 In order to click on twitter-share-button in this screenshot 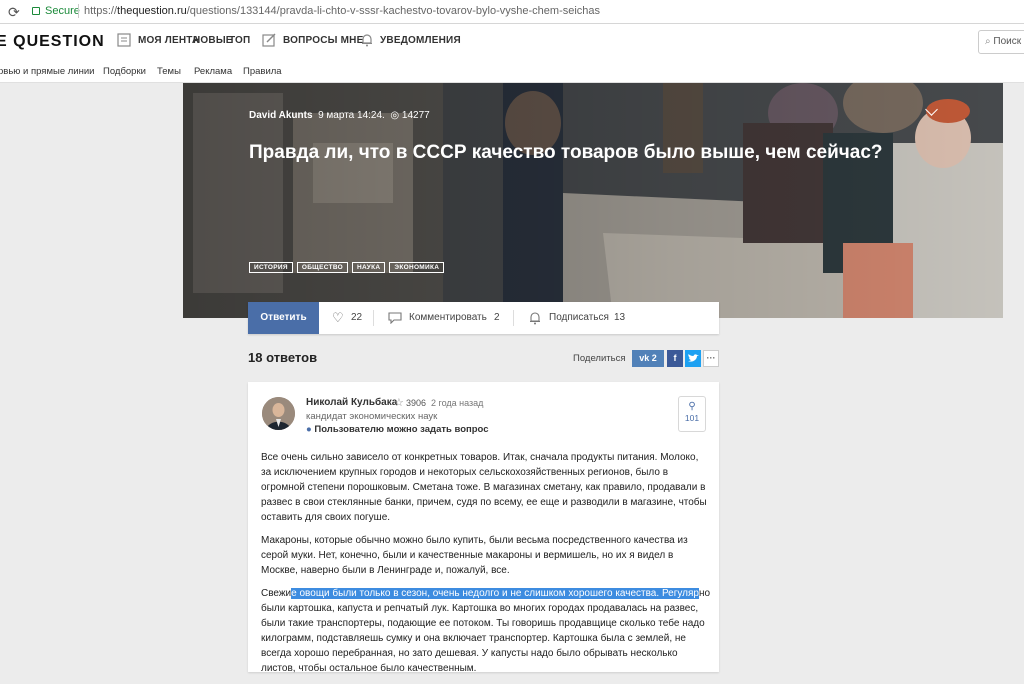, I will do `click(693, 358)`.